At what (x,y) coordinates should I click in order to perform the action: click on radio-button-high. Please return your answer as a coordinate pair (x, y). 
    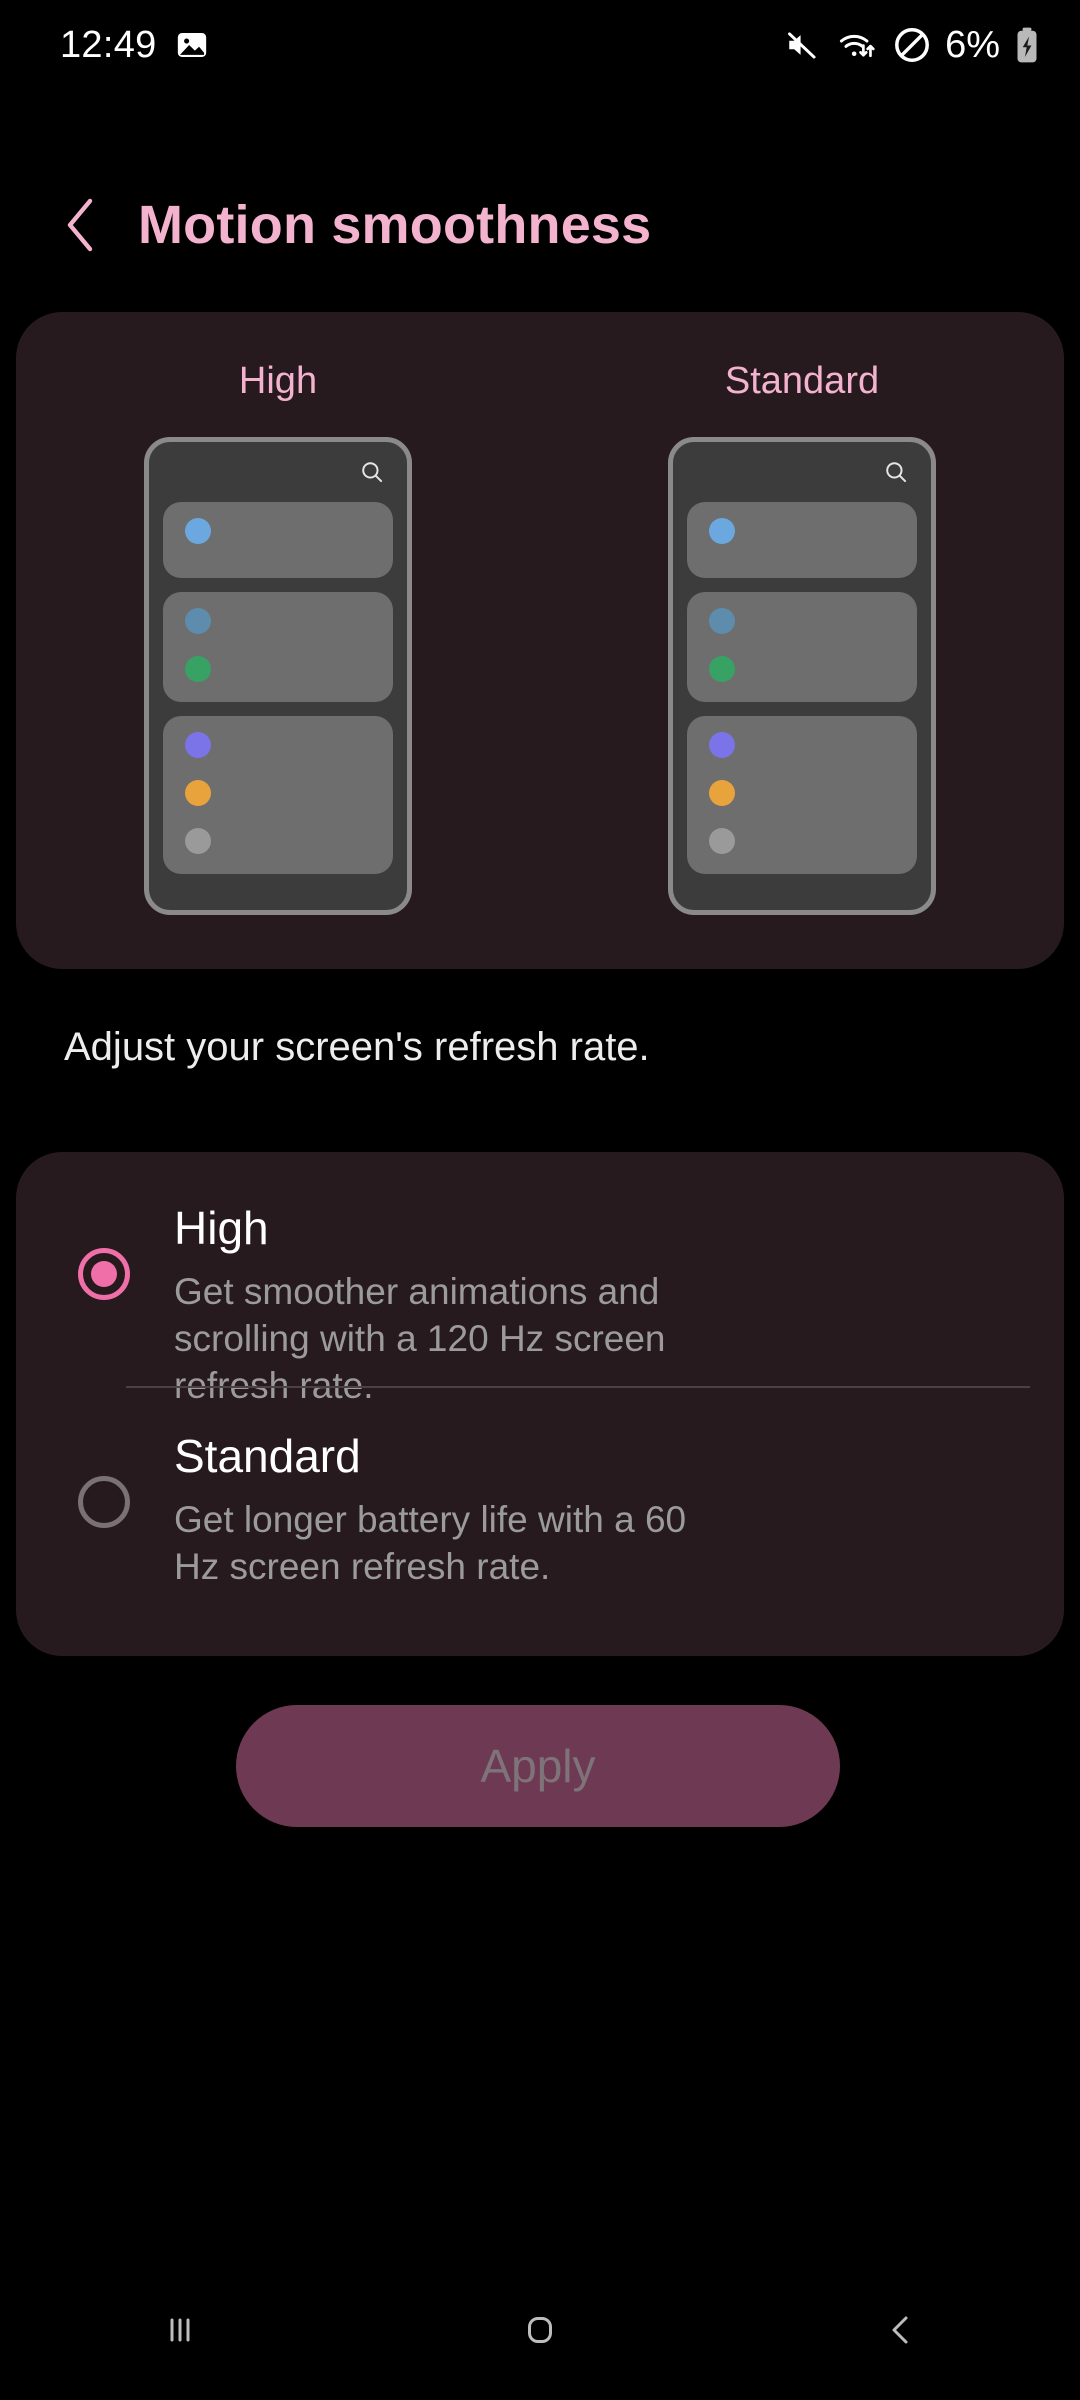
    Looking at the image, I should click on (104, 1274).